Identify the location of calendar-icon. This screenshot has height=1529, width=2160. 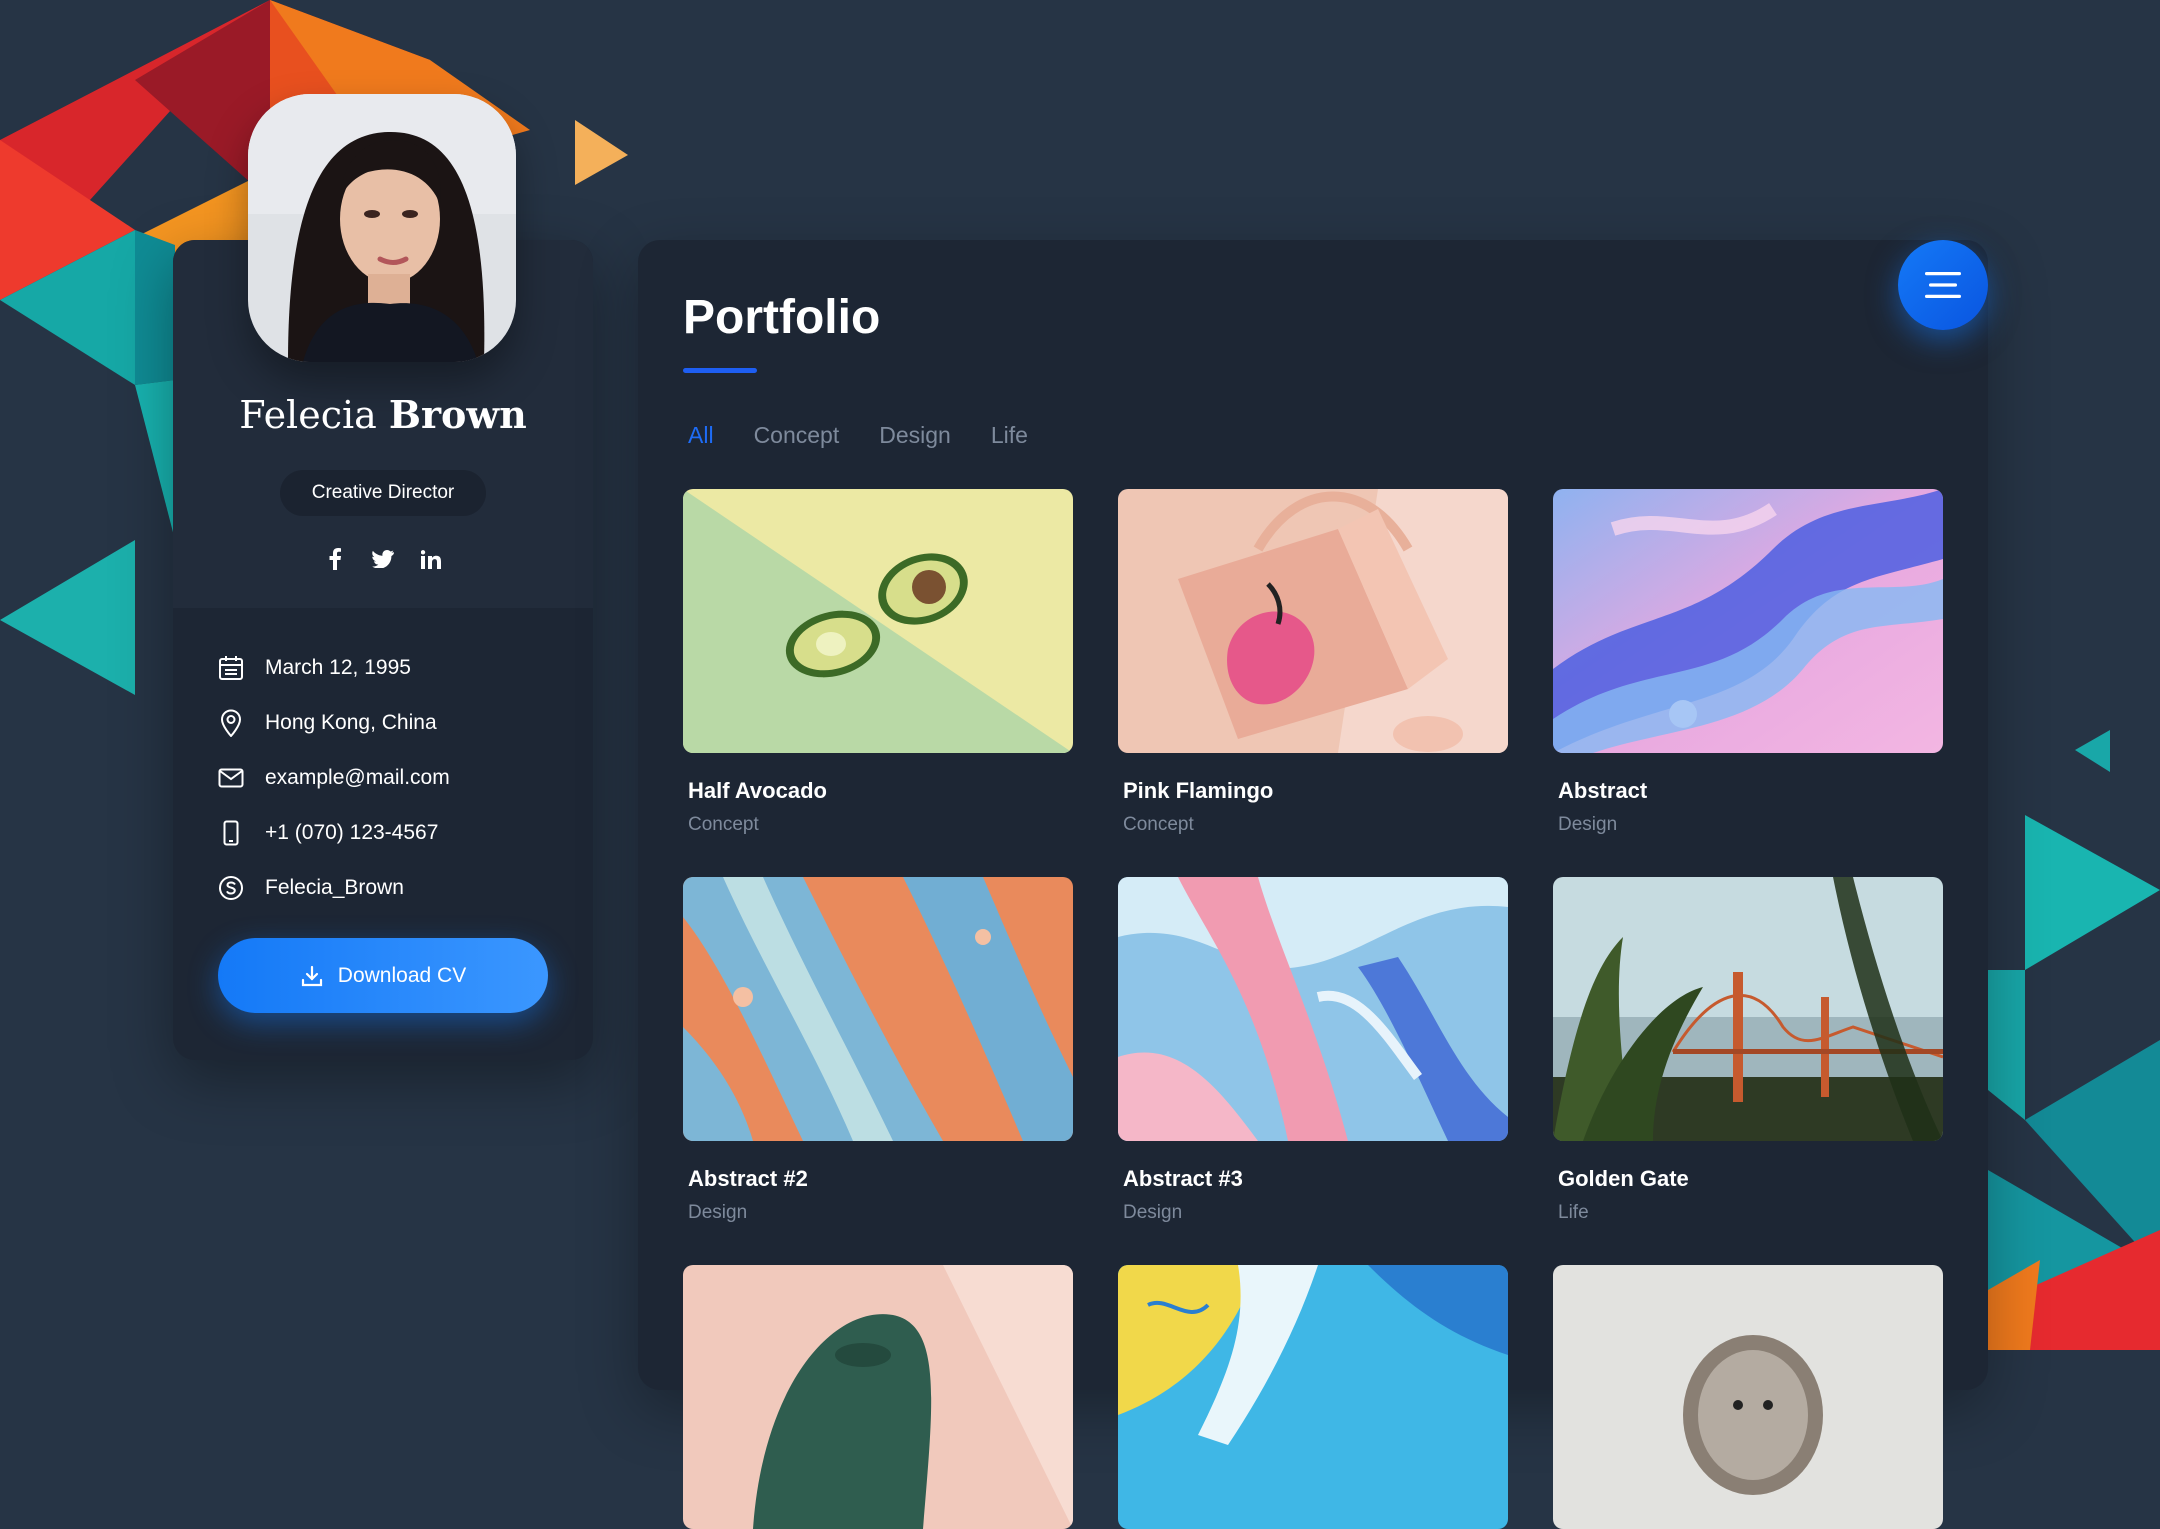
(231, 668).